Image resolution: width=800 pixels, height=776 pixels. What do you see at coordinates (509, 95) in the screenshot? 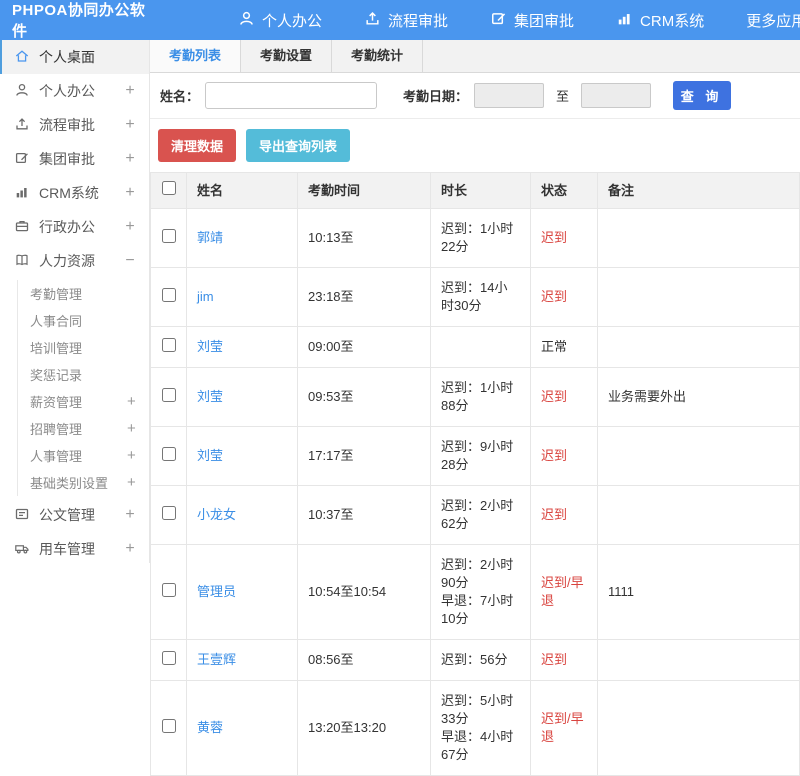
I see `date-from-input` at bounding box center [509, 95].